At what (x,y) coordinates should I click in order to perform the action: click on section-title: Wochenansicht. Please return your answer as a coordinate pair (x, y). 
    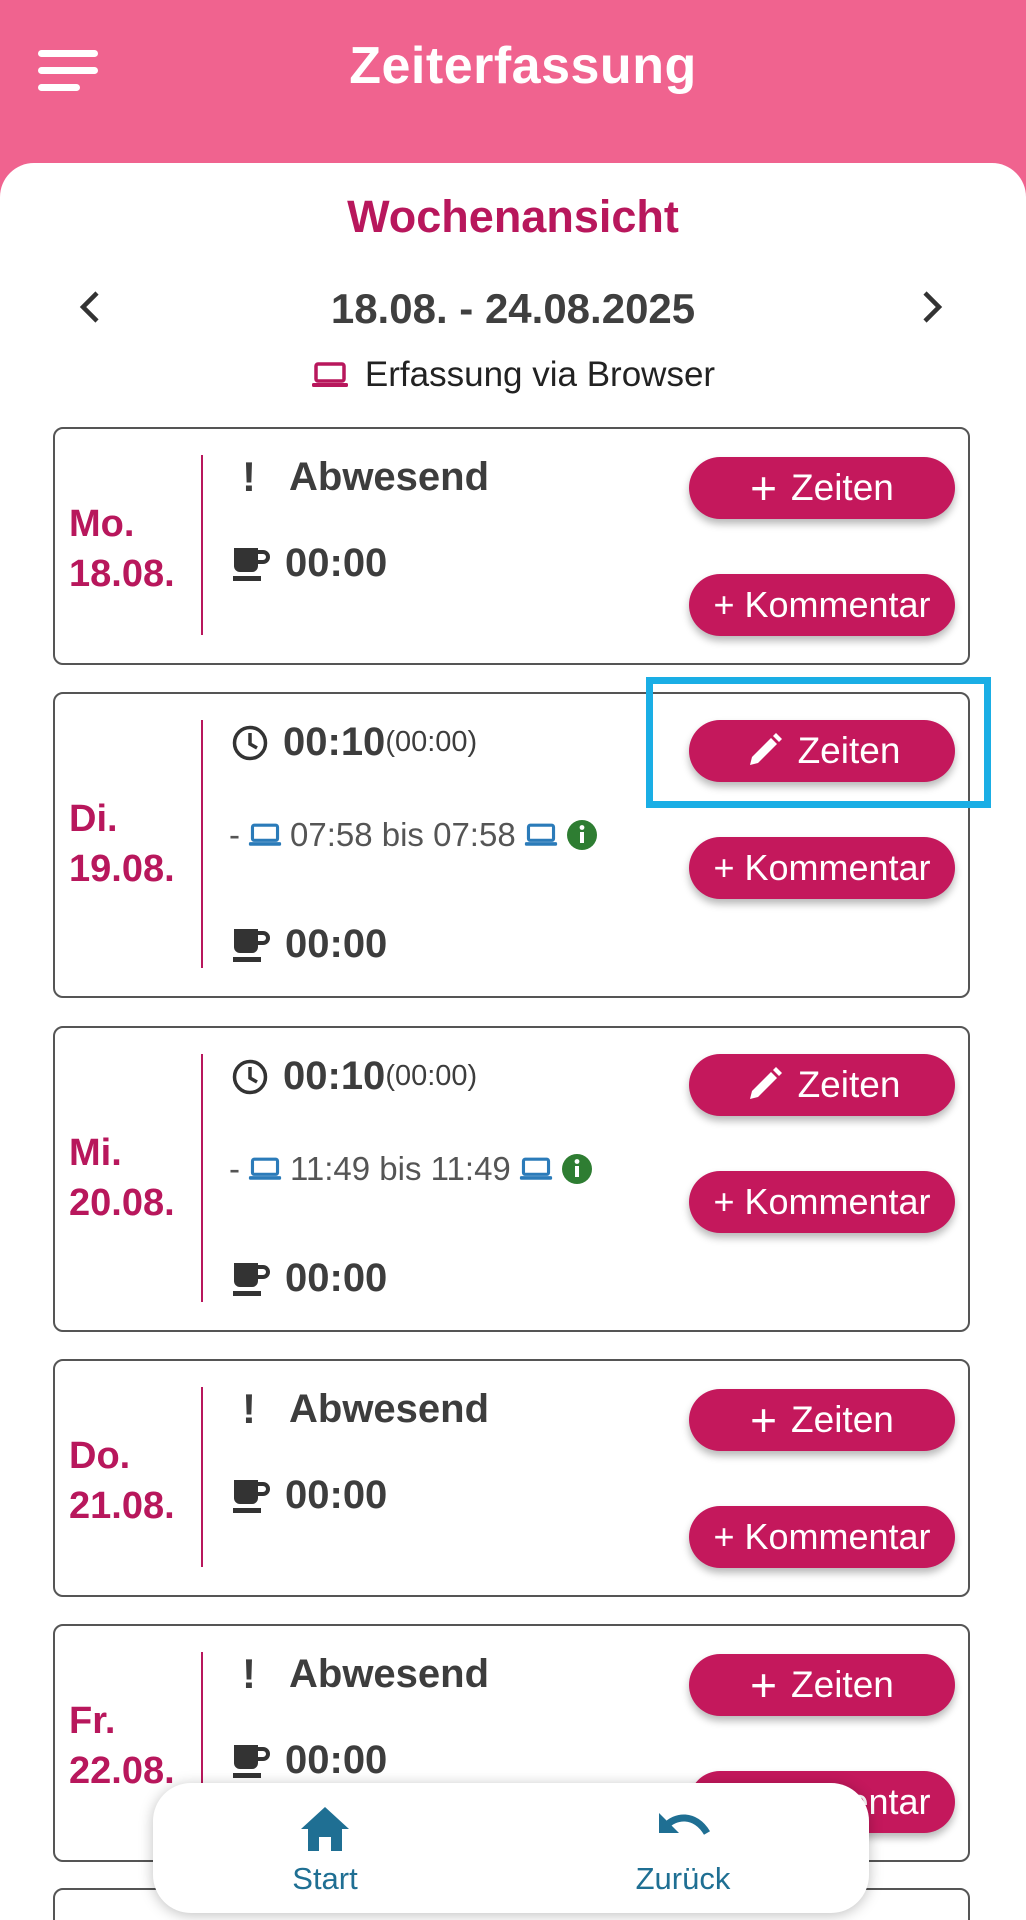
    Looking at the image, I should click on (513, 216).